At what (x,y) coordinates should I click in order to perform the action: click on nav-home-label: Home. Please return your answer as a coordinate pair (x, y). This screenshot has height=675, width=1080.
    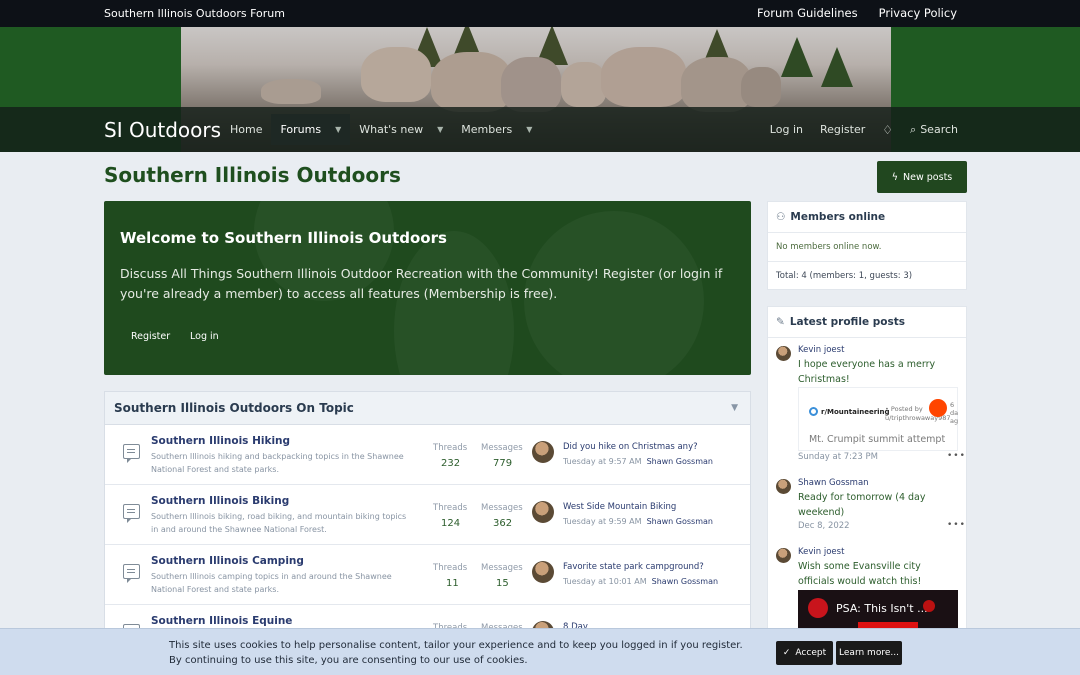
    Looking at the image, I should click on (246, 129).